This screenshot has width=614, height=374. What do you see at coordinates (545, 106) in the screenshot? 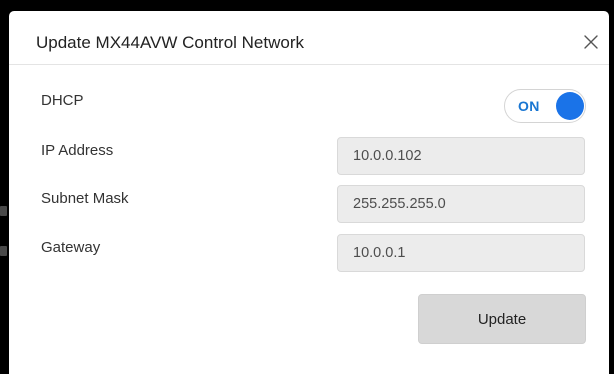
I see `dhcp-toggle: ON` at bounding box center [545, 106].